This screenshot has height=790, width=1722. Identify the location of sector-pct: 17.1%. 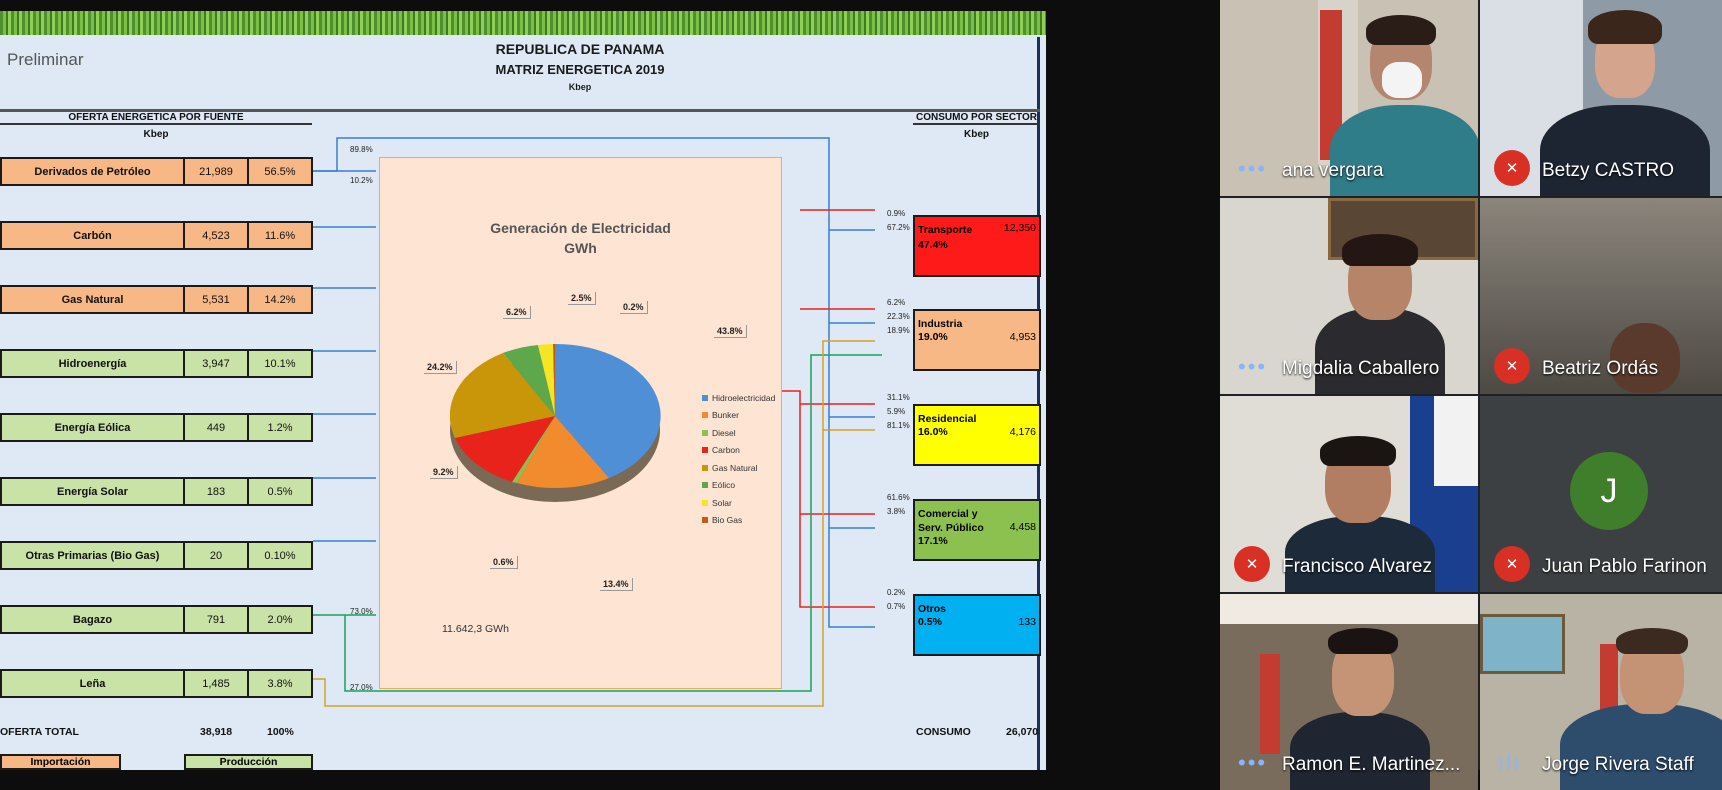
(933, 541).